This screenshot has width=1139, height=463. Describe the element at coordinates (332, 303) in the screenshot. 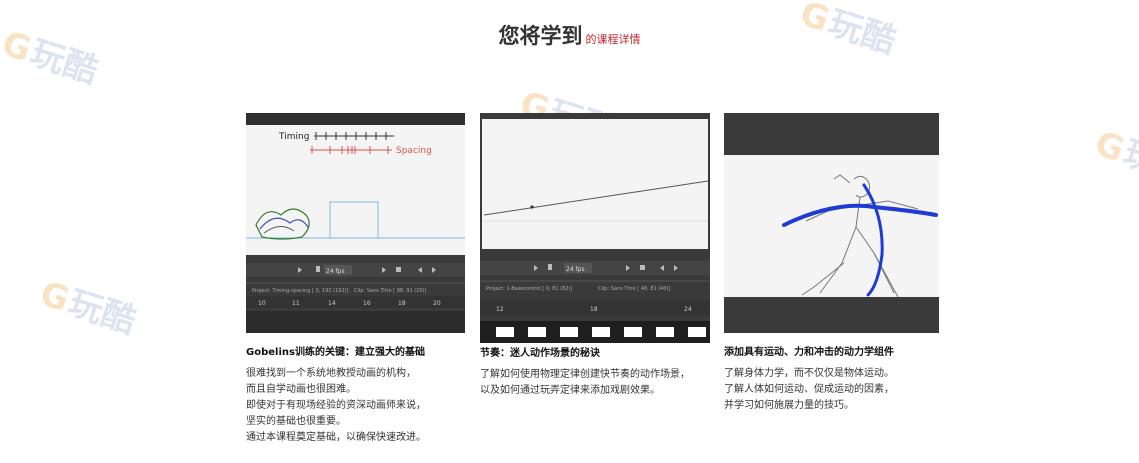

I see `ruler-mark: 14` at that location.